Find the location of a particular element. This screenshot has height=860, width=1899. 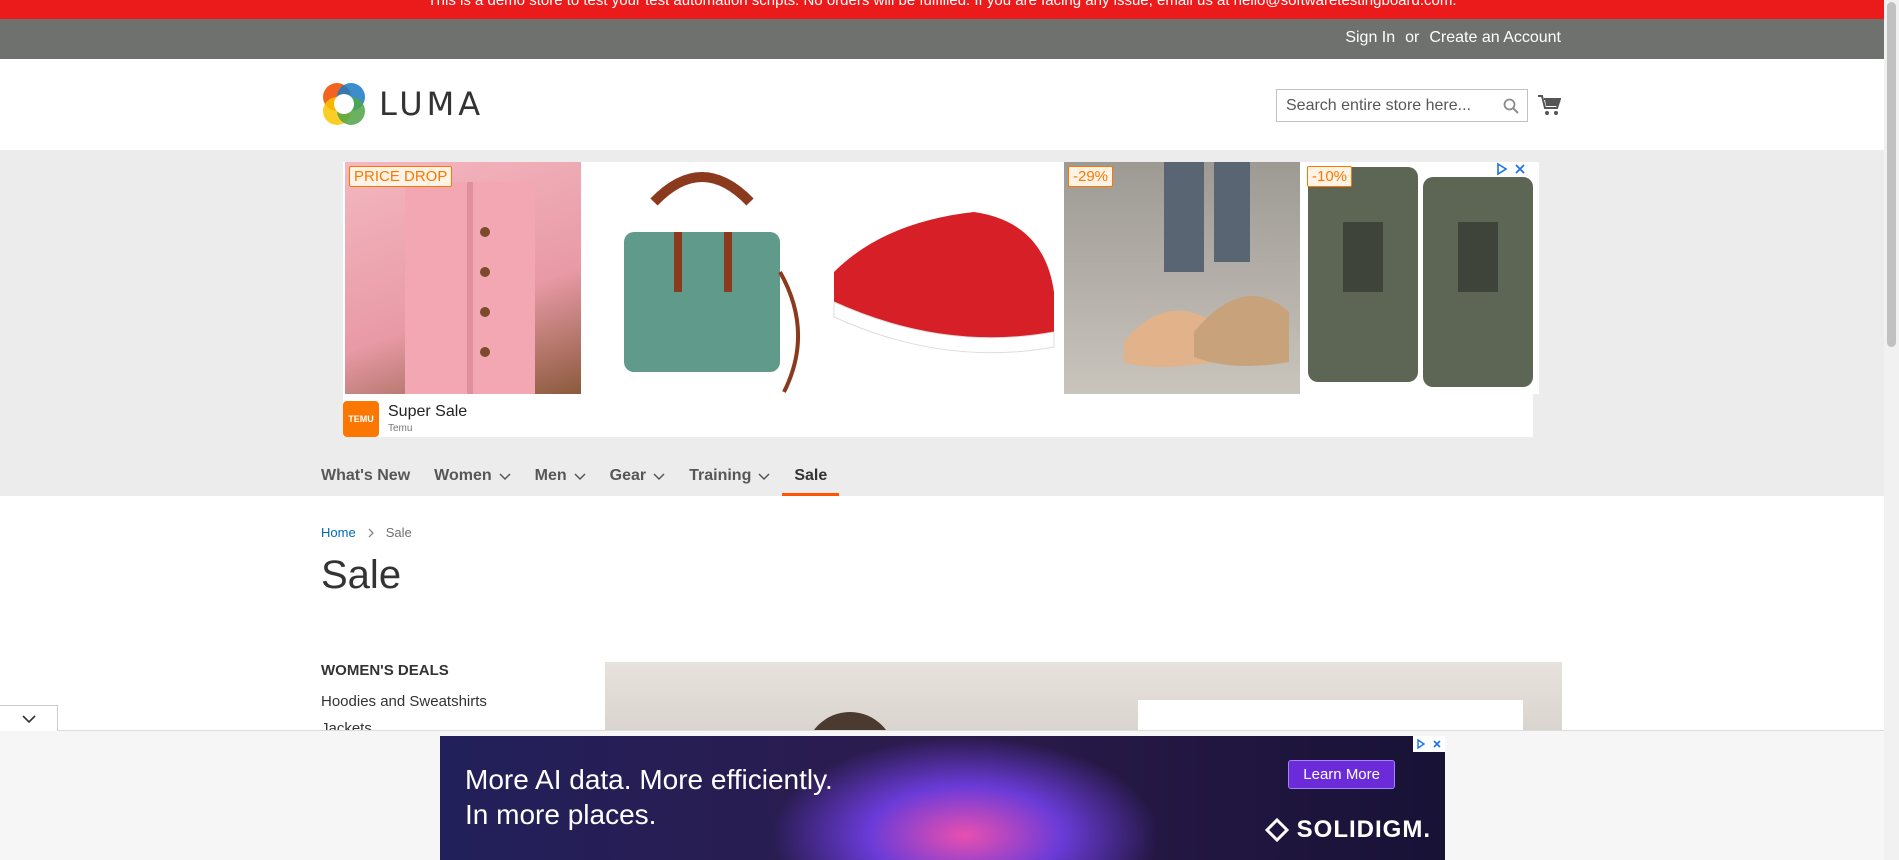

cardigan-image is located at coordinates (470, 288).